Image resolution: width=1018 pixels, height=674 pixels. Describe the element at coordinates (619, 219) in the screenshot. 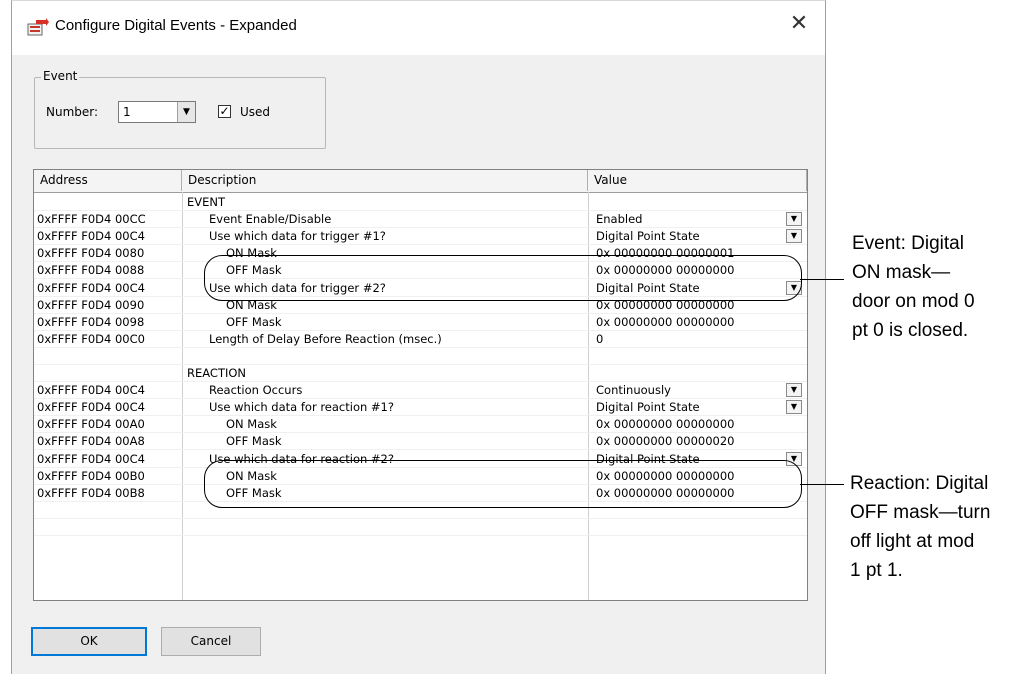

I see `value-cell: Enabled` at that location.